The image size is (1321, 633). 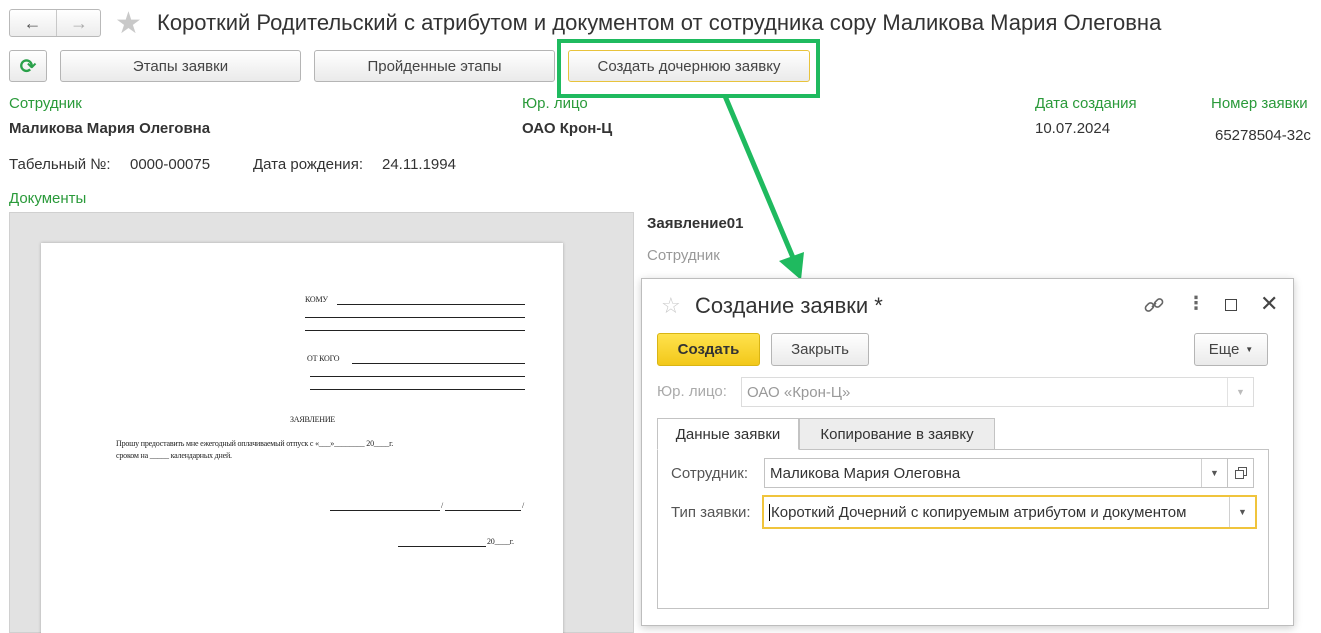 I want to click on close-button: Закрыть, so click(x=820, y=349).